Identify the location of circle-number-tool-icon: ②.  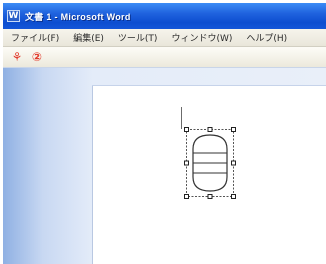
(37, 57).